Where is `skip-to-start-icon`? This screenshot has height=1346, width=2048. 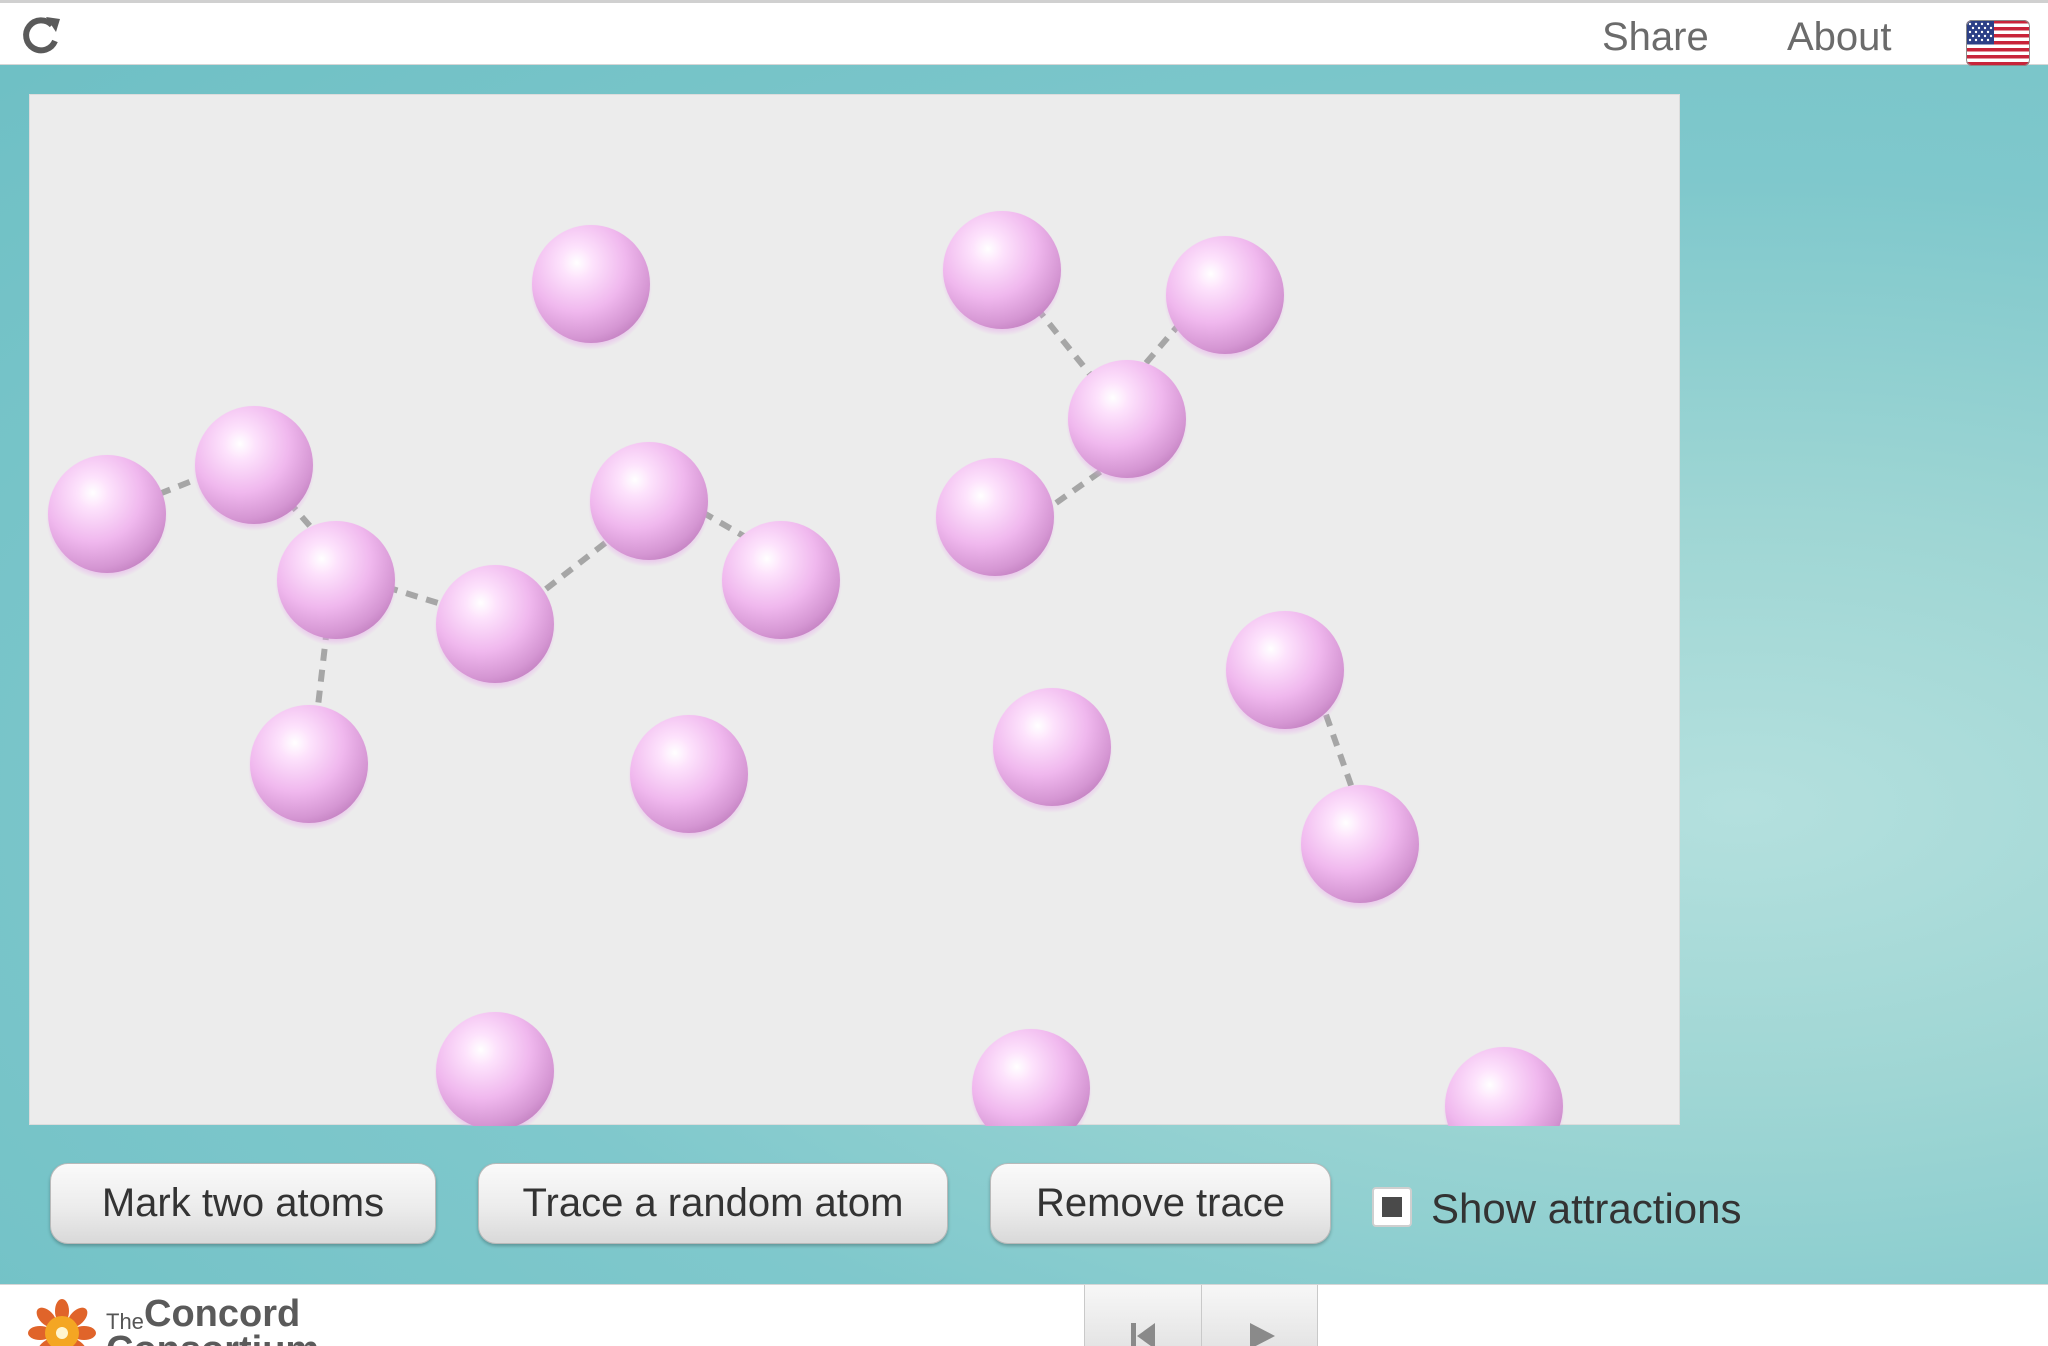 skip-to-start-icon is located at coordinates (1143, 1315).